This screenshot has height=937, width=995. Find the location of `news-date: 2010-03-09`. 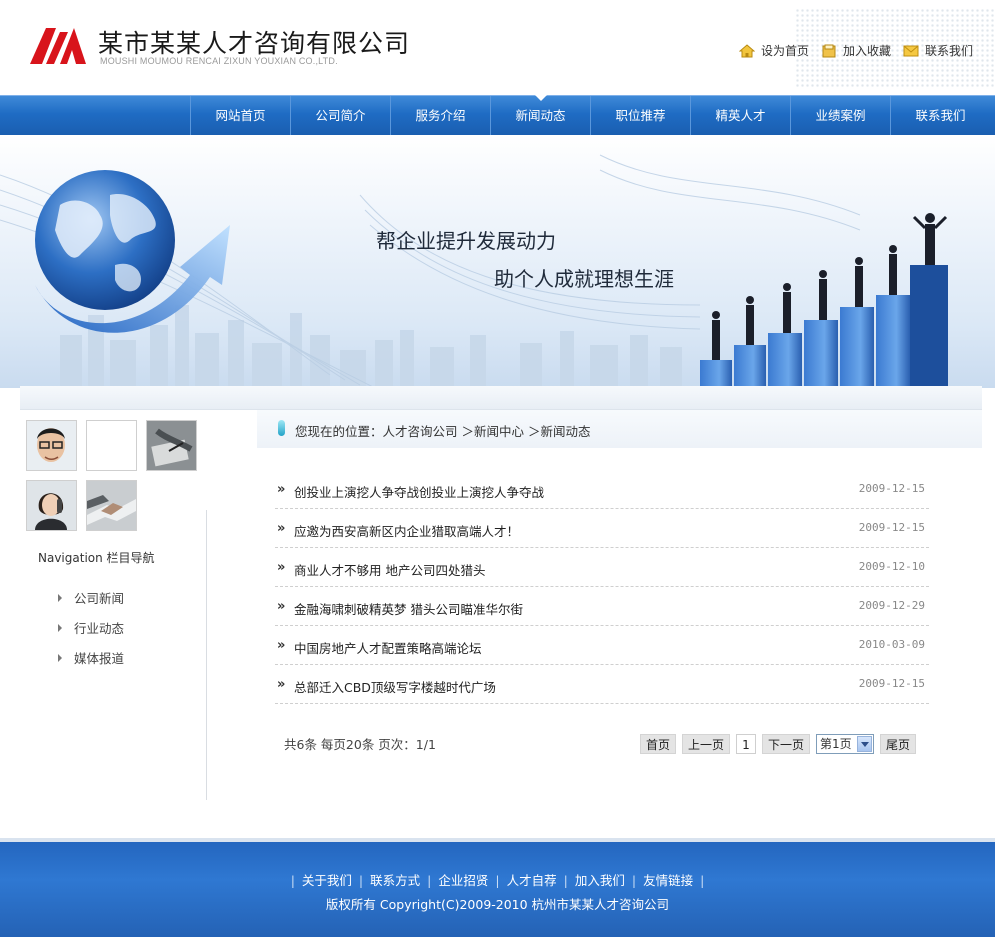

news-date: 2010-03-09 is located at coordinates (891, 644).